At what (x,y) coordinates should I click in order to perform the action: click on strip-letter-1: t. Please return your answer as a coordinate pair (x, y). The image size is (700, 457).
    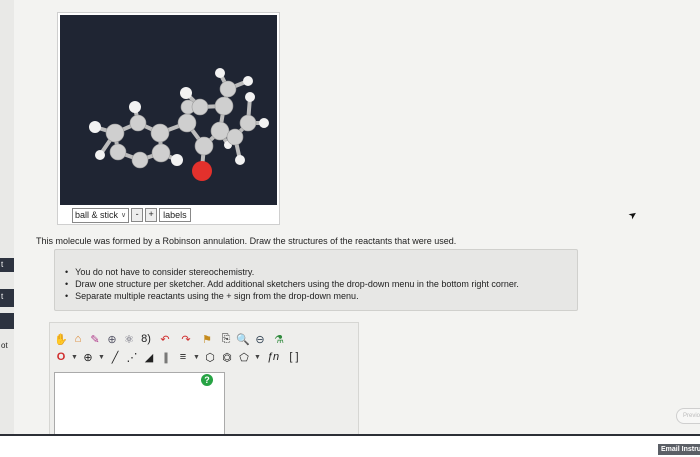
    Looking at the image, I should click on (2, 264).